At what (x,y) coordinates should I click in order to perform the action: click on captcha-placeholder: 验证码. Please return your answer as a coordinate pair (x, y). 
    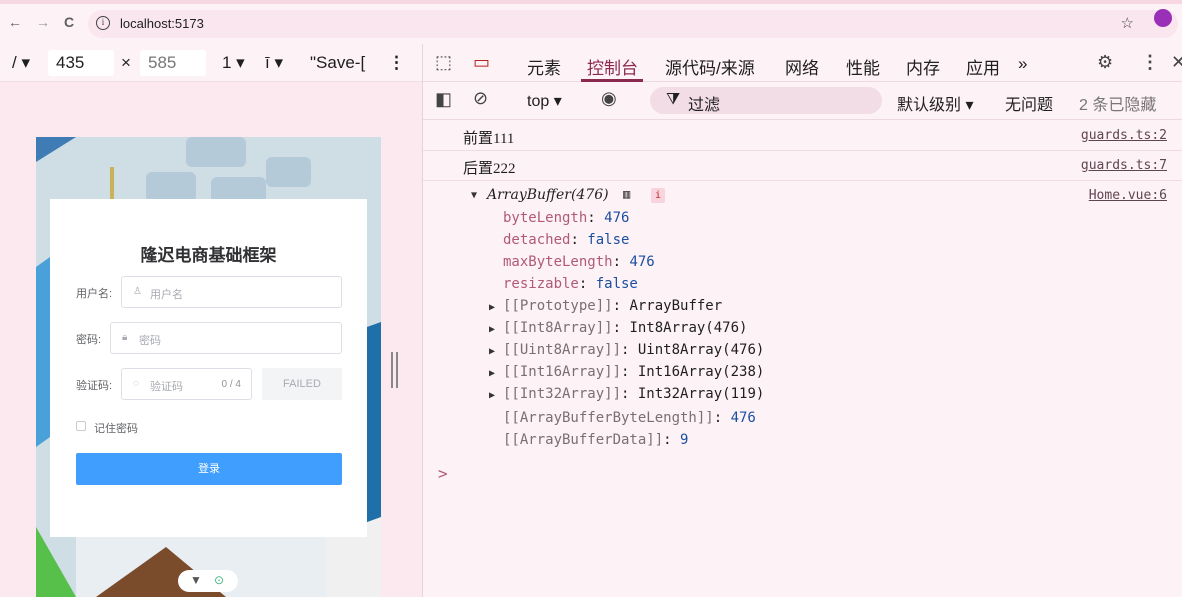
    Looking at the image, I should click on (166, 387).